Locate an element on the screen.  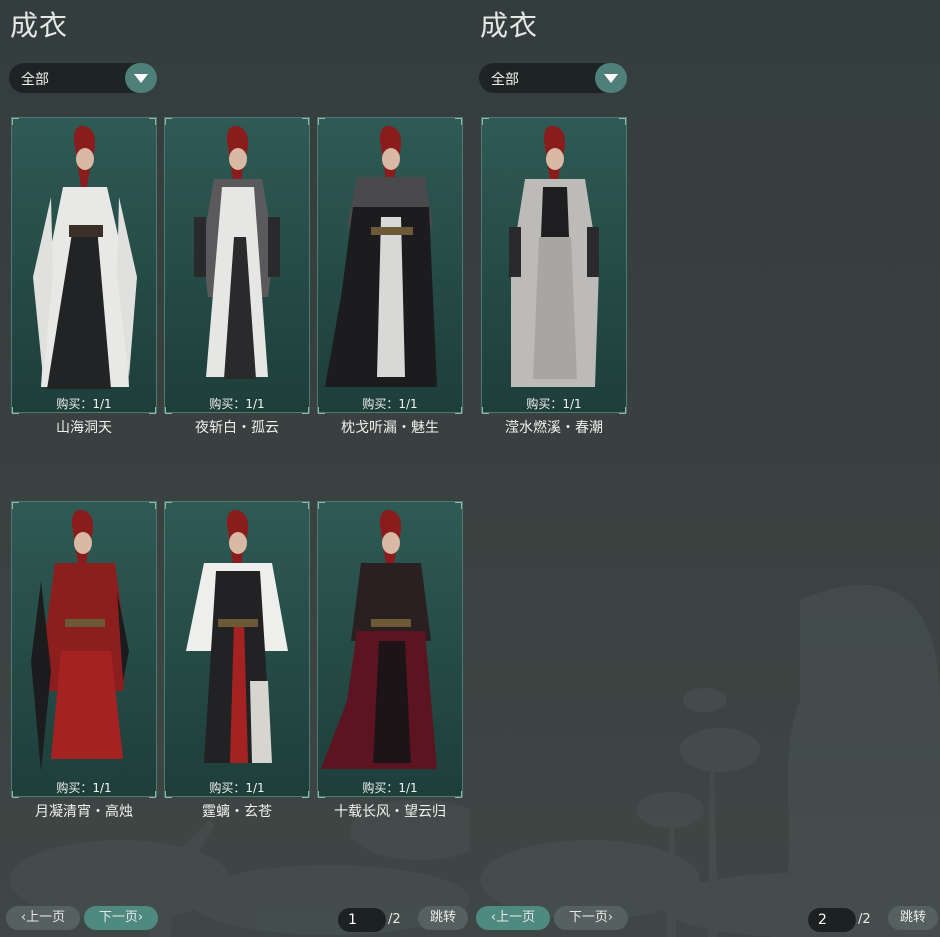
outfit-card: 购买：1/1 夜斩白・孤云 is located at coordinates (237, 276).